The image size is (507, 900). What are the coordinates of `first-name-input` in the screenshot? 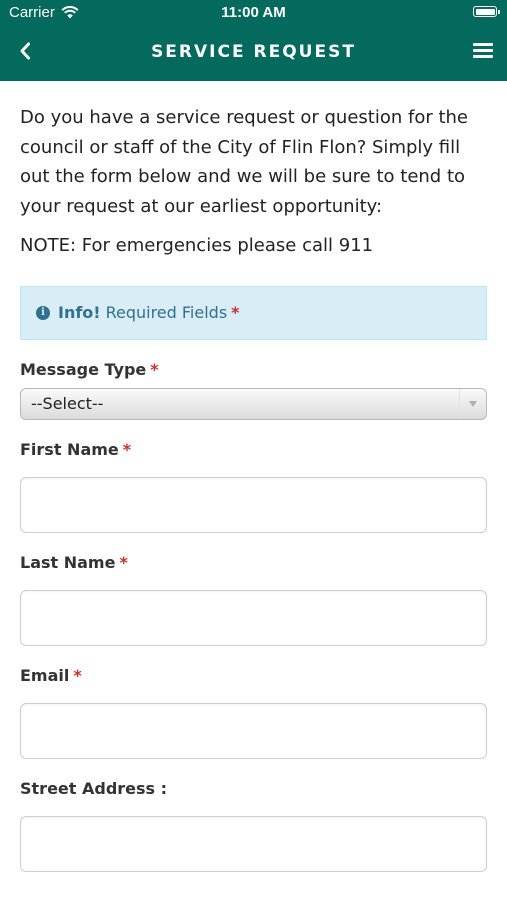 It's located at (253, 504).